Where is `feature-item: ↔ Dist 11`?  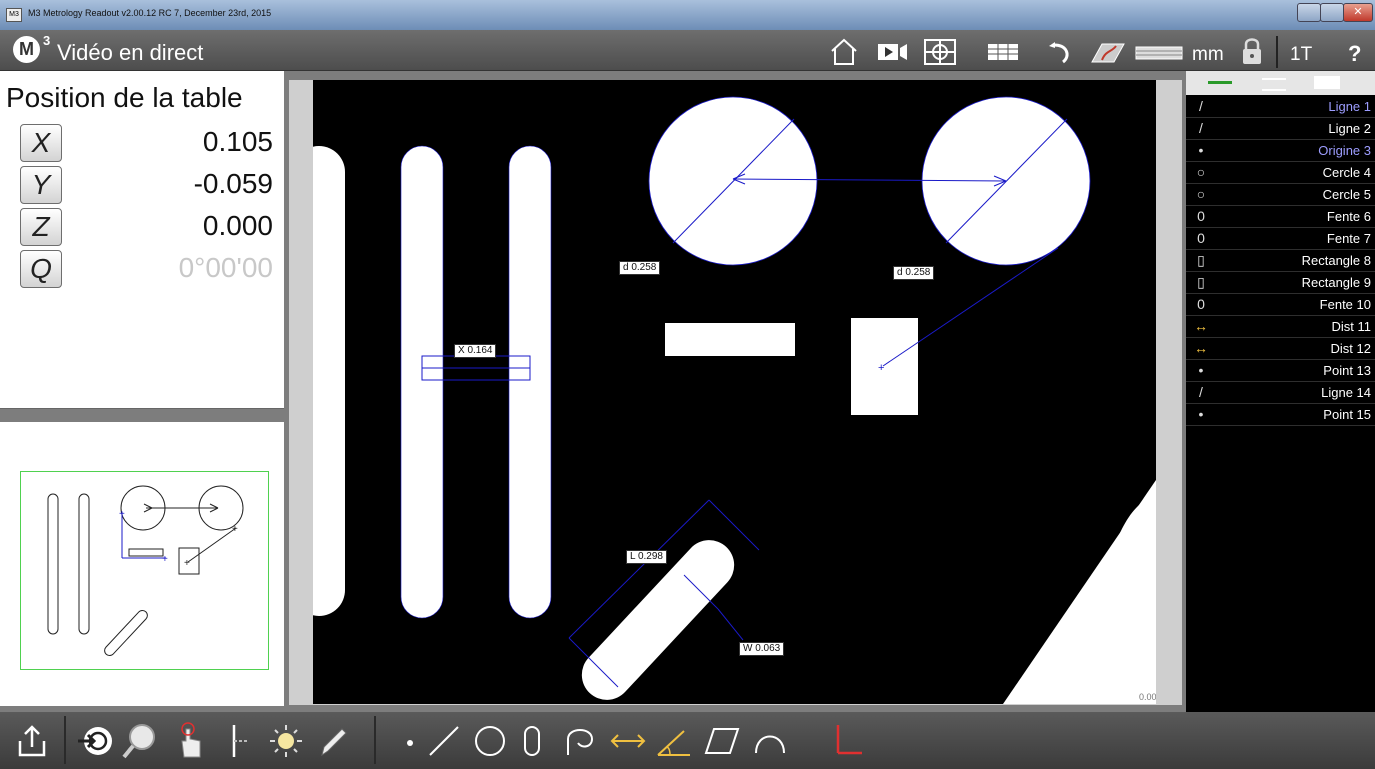
feature-item: ↔ Dist 11 is located at coordinates (1280, 327).